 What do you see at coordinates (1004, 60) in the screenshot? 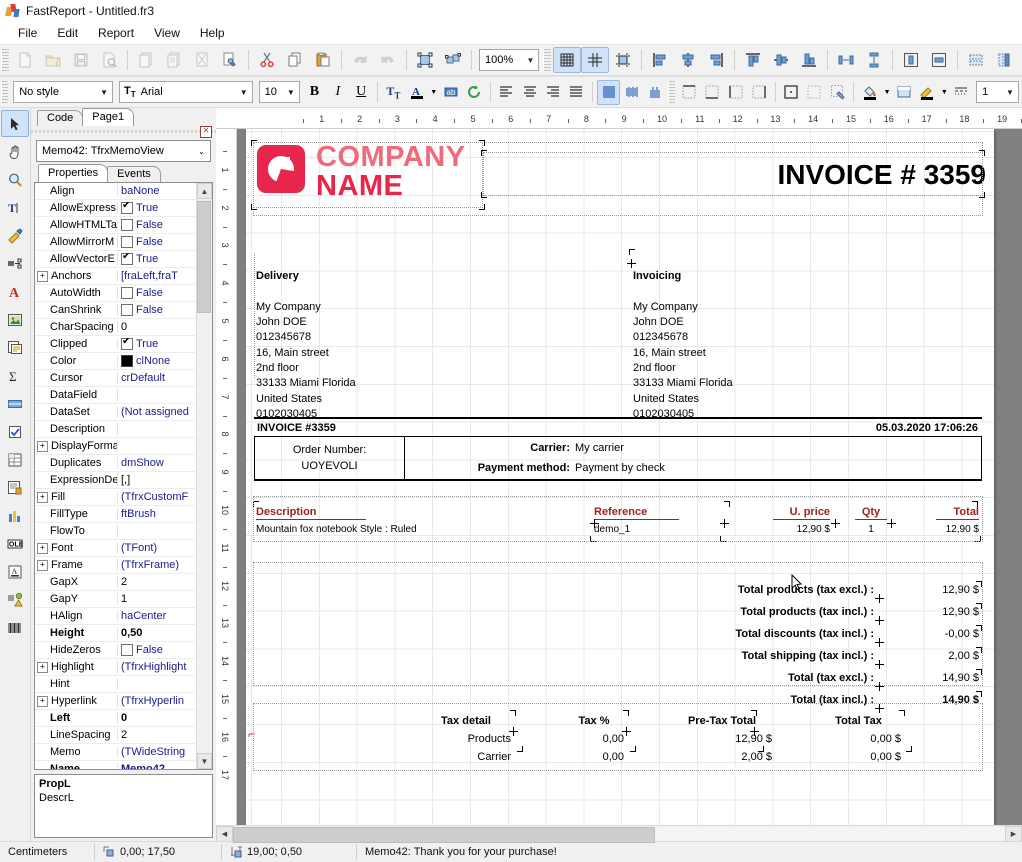
I see `same-height-icon` at bounding box center [1004, 60].